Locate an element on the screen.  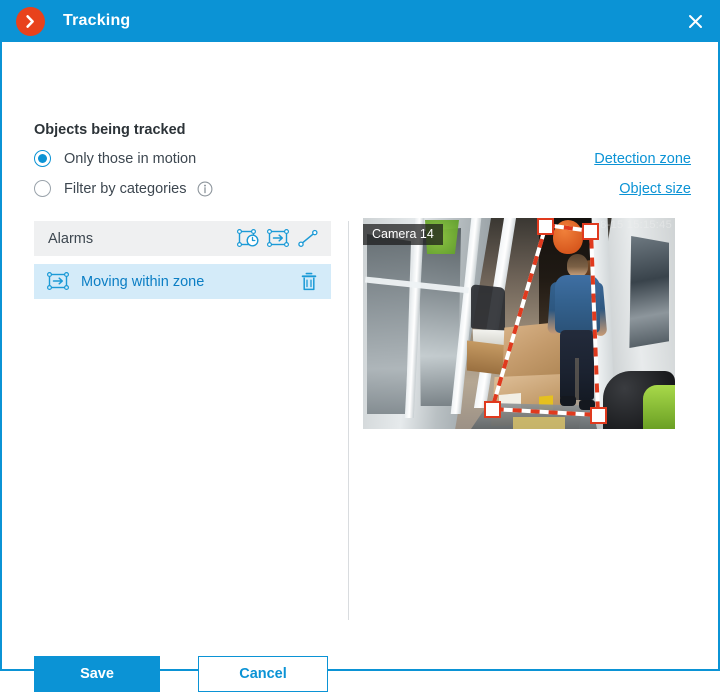
radio-indicator-categories is located at coordinates (42, 188).